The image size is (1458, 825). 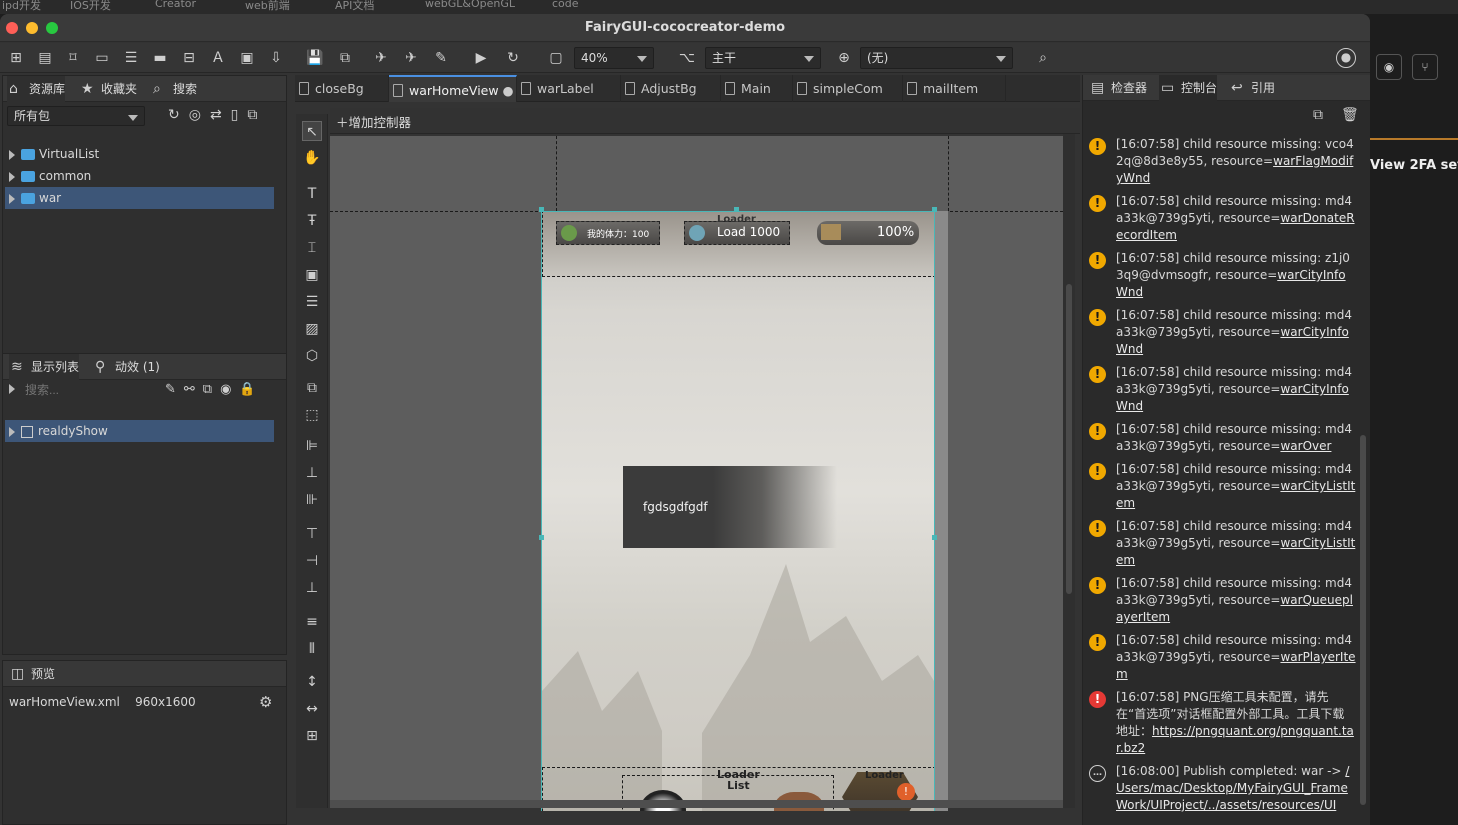 What do you see at coordinates (90, 6) in the screenshot?
I see `bookmark: IOS开发` at bounding box center [90, 6].